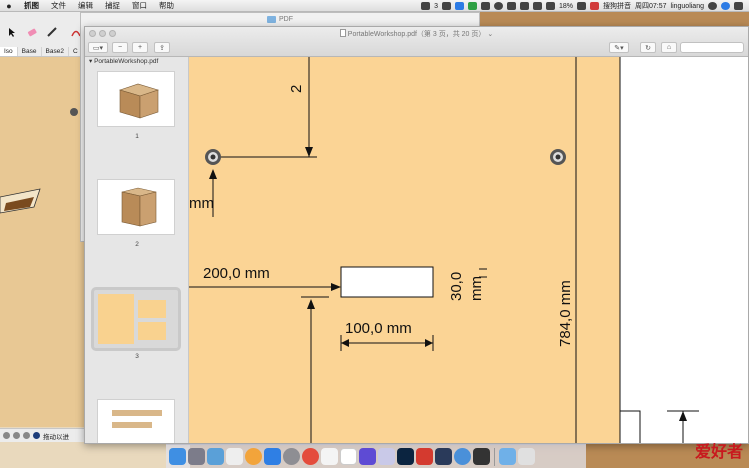 The width and height of the screenshot is (749, 468). I want to click on tab-base2: Base2, so click(55, 51).